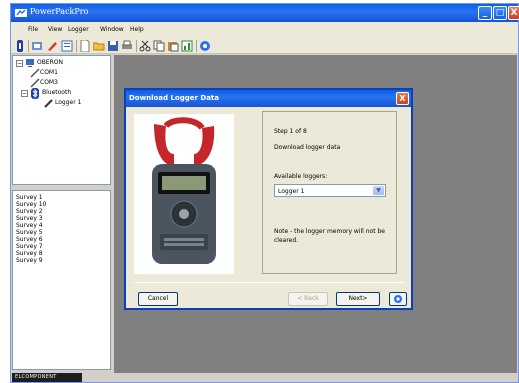 This screenshot has height=383, width=519. Describe the element at coordinates (127, 46) in the screenshot. I see `print-icon` at that location.